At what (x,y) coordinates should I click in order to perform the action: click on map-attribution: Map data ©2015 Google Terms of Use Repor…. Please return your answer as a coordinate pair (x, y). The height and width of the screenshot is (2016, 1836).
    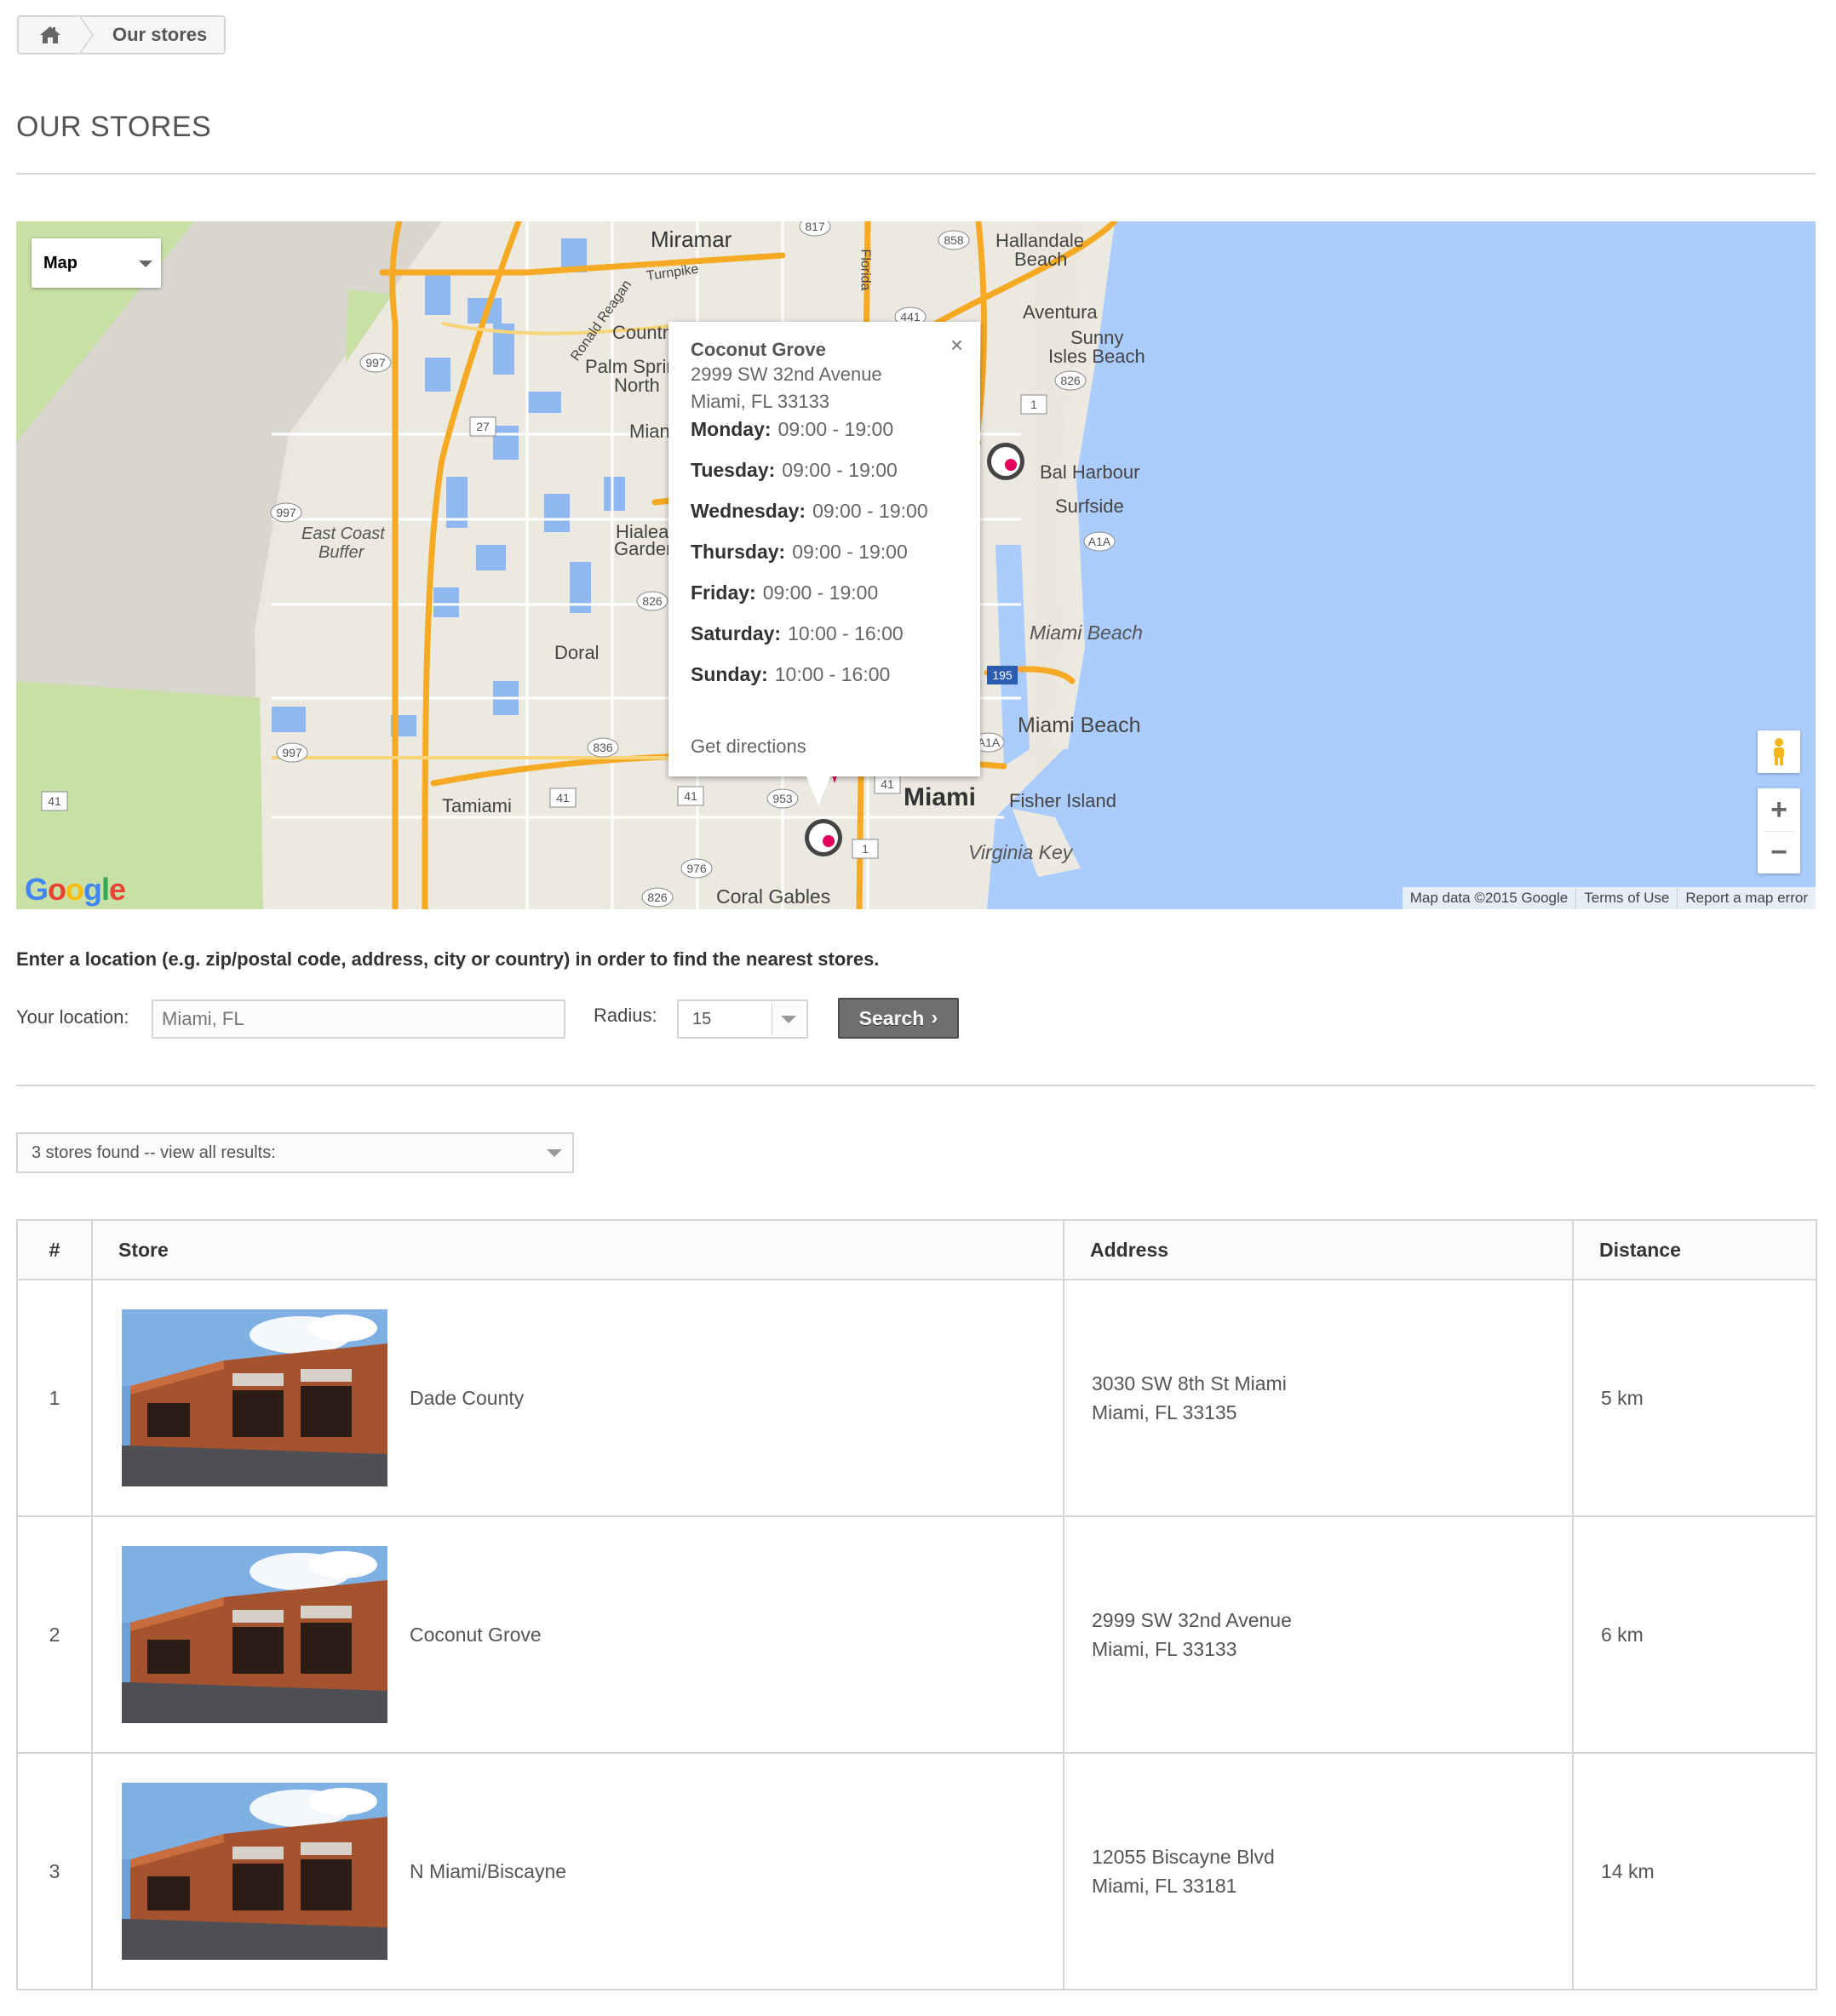
    Looking at the image, I should click on (1609, 898).